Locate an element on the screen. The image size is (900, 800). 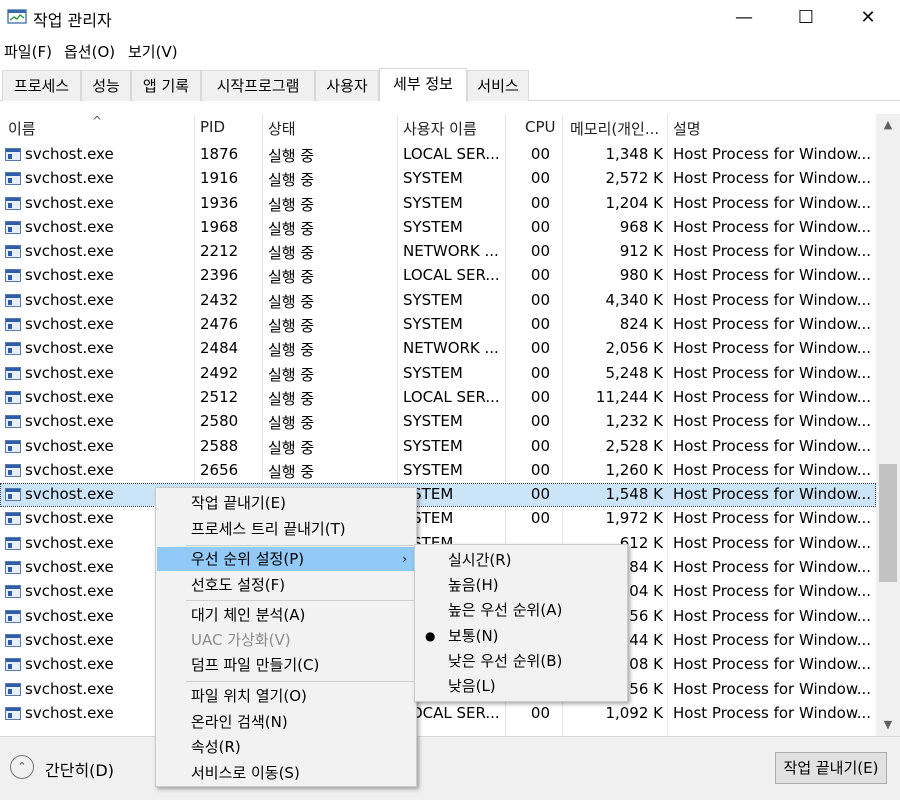
maximize-button: ☐ is located at coordinates (806, 18).